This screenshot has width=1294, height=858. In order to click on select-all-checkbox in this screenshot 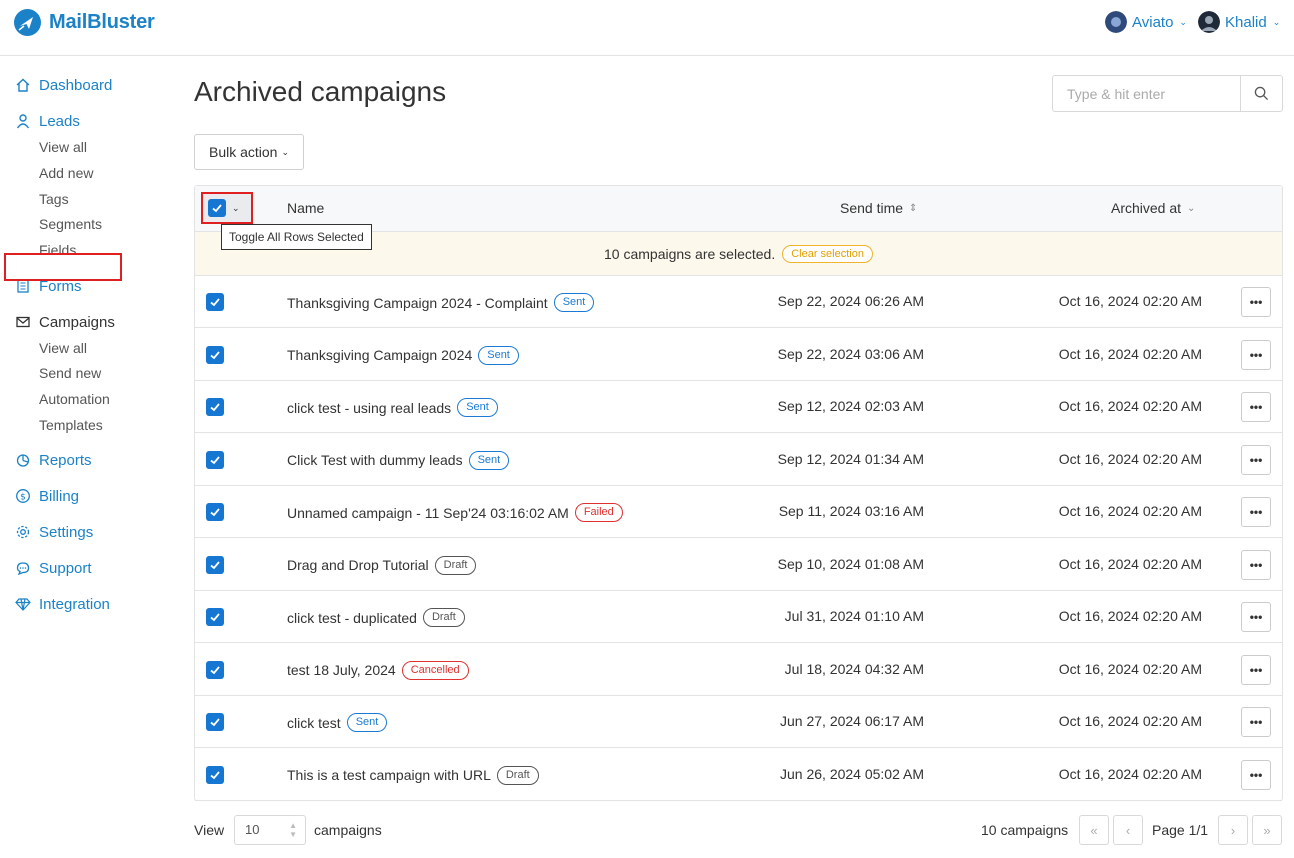, I will do `click(217, 208)`.